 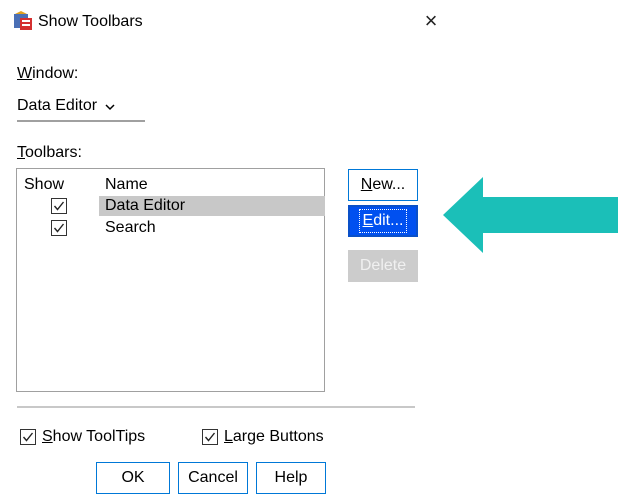 I want to click on row-name: Data Editor, so click(x=145, y=205).